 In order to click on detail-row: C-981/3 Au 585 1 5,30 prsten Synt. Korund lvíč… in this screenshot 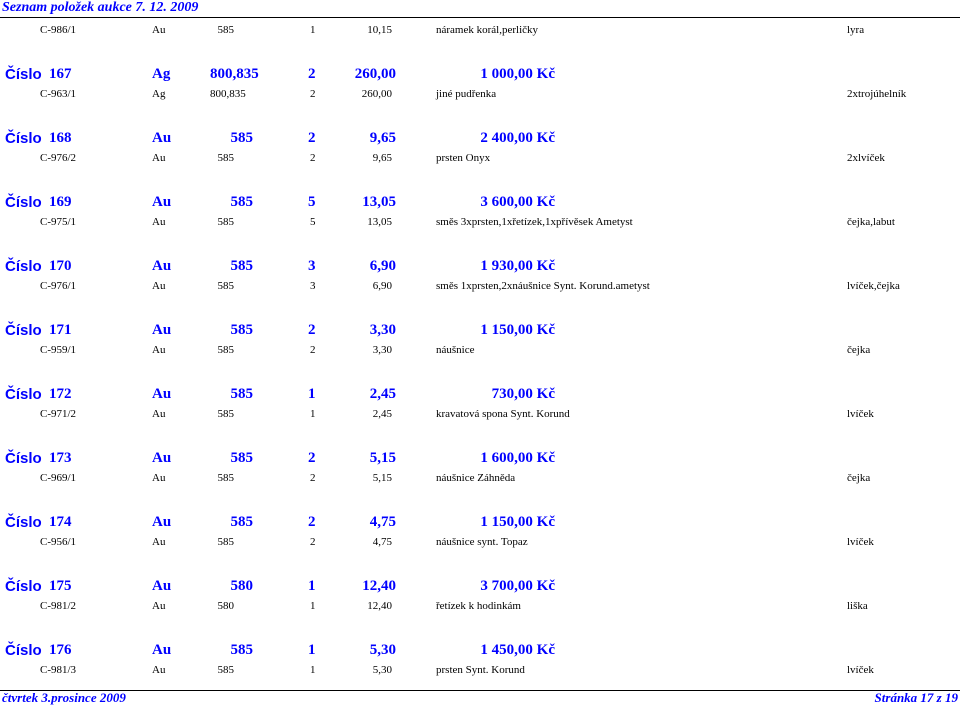, I will do `click(480, 675)`.